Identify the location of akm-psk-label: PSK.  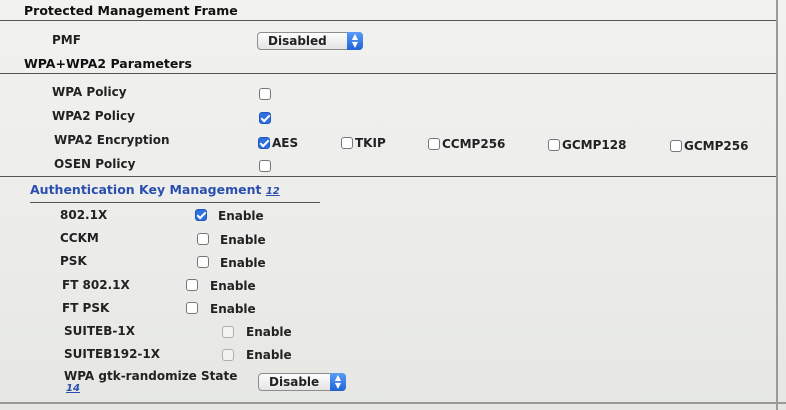
(73, 261).